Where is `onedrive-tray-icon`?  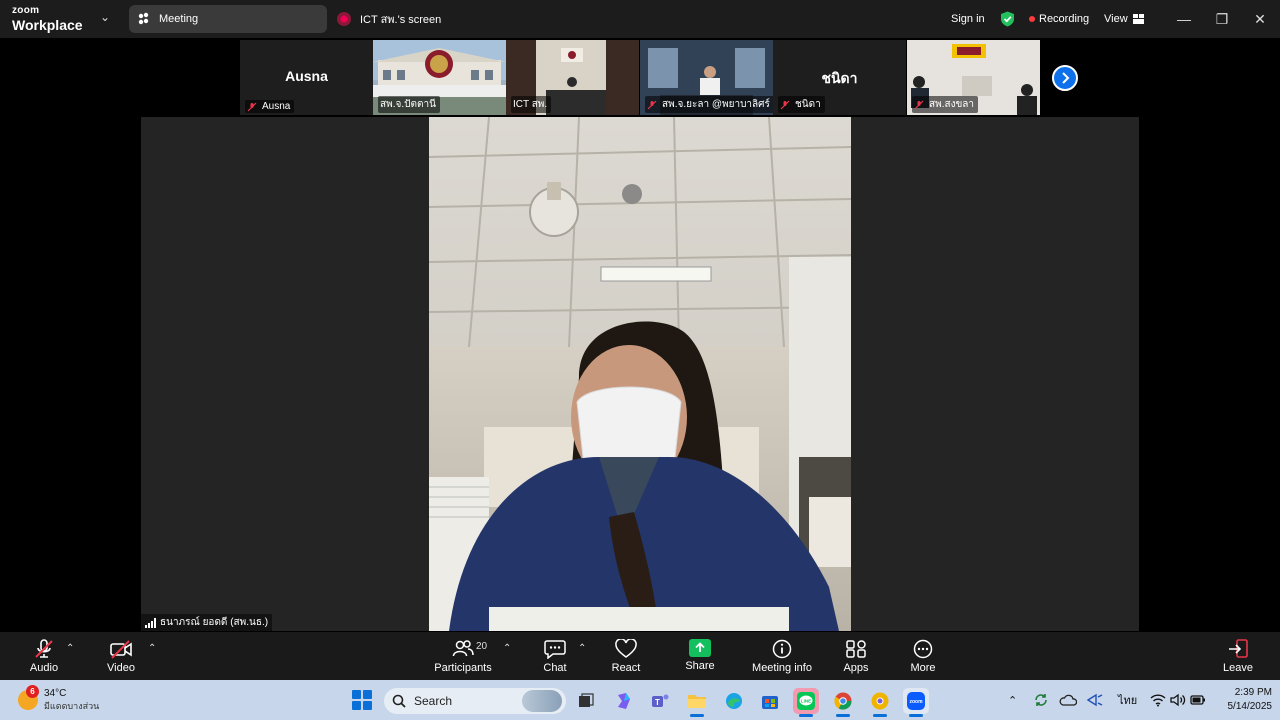
onedrive-tray-icon is located at coordinates (1068, 700).